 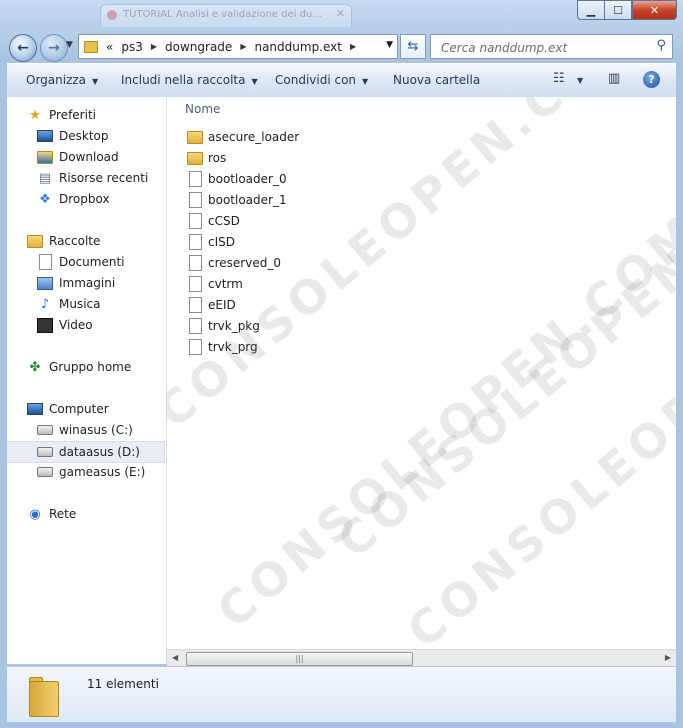 I want to click on nav-network: ◉ Rete, so click(x=106, y=514).